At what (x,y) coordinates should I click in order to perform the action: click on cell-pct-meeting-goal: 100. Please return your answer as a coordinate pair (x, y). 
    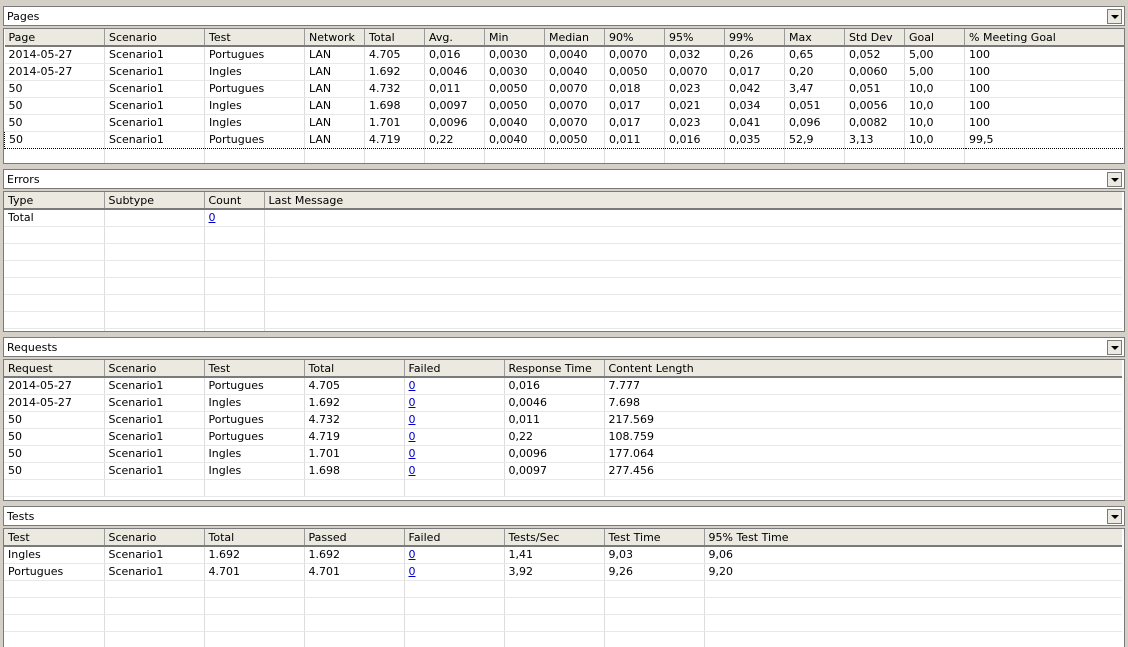
    Looking at the image, I should click on (1044, 123).